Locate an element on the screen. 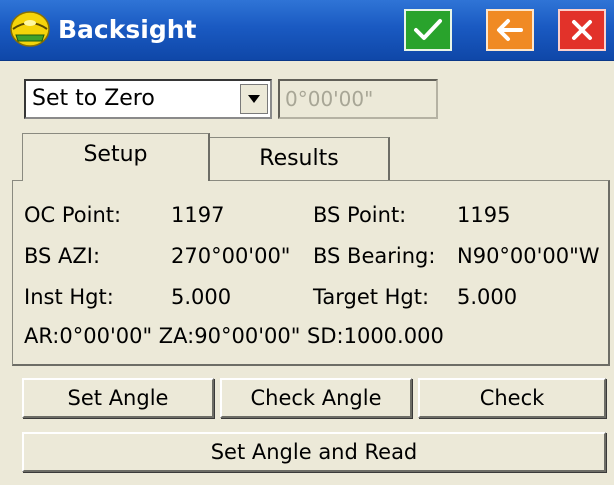  inst-hgt-label: Inst Hgt: is located at coordinates (69, 297).